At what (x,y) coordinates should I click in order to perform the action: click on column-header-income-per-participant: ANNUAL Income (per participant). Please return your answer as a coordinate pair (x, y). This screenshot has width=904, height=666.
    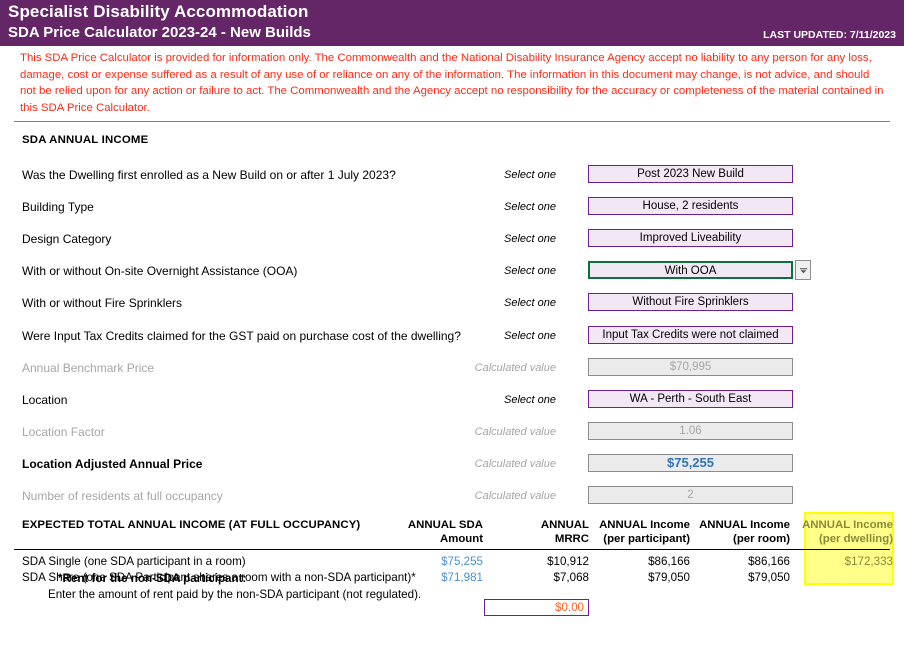
    Looking at the image, I should click on (640, 532).